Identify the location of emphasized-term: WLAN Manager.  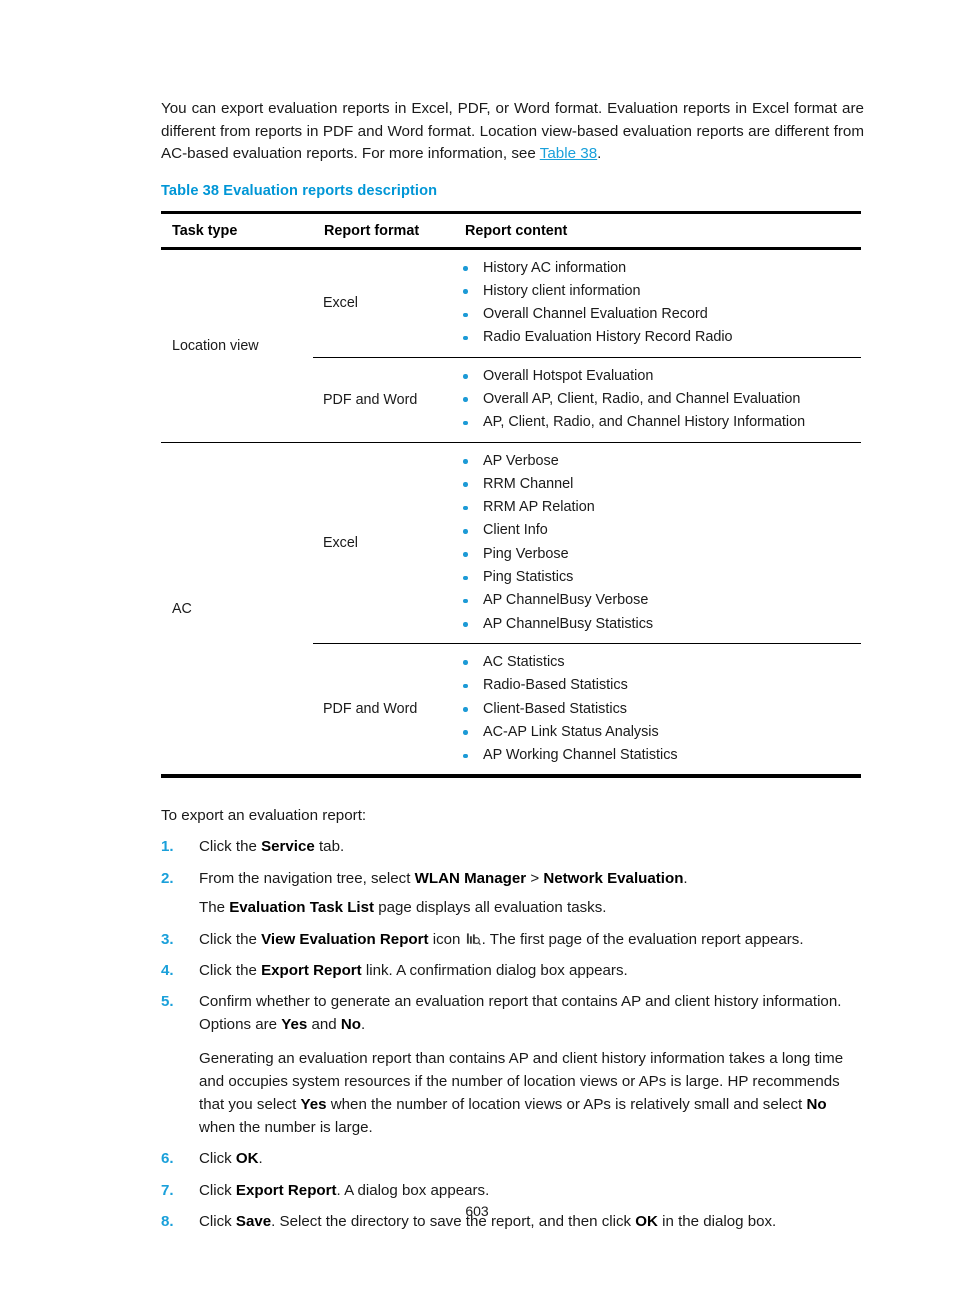
(470, 878).